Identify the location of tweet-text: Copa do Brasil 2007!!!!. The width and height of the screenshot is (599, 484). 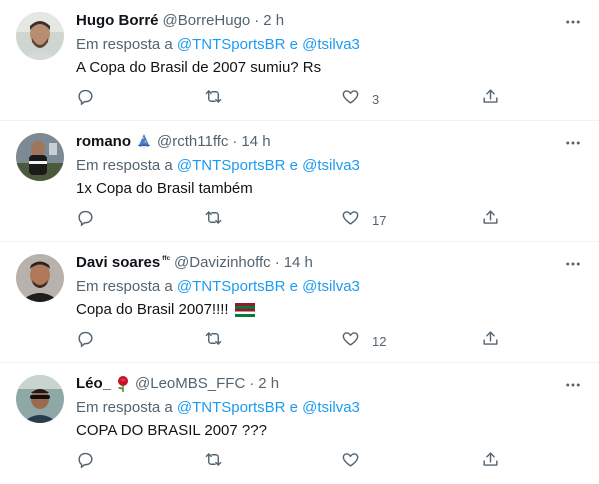
(165, 310).